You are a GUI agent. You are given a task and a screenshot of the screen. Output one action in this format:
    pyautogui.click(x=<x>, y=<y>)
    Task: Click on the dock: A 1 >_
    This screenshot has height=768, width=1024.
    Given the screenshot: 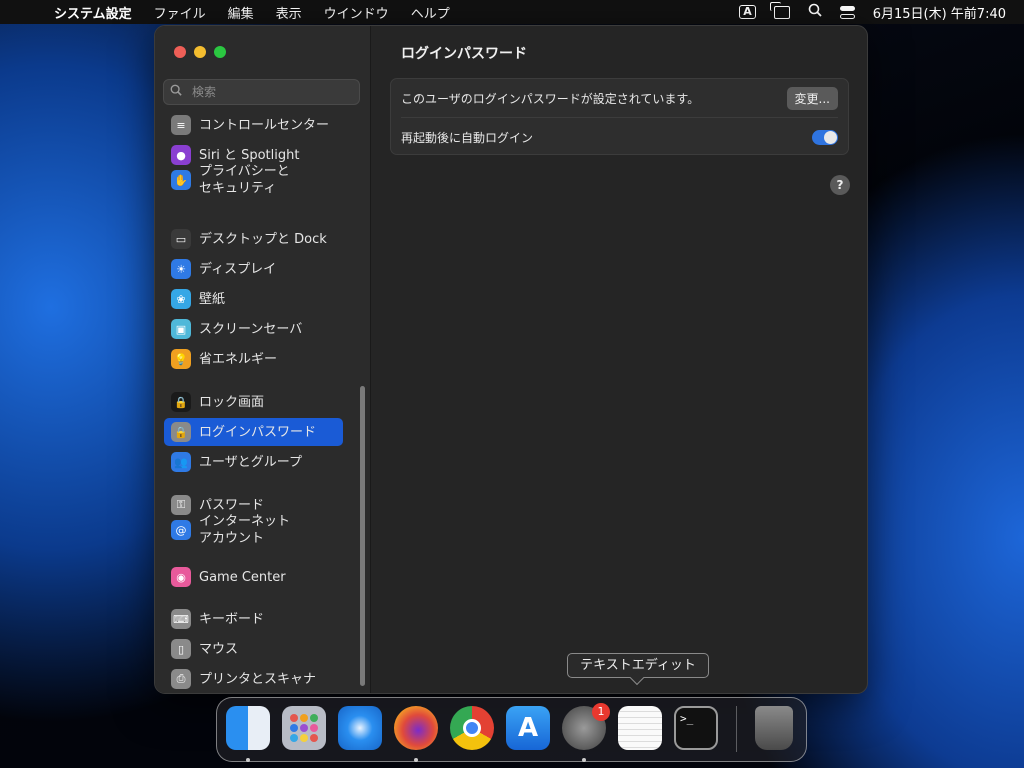 What is the action you would take?
    pyautogui.click(x=511, y=729)
    